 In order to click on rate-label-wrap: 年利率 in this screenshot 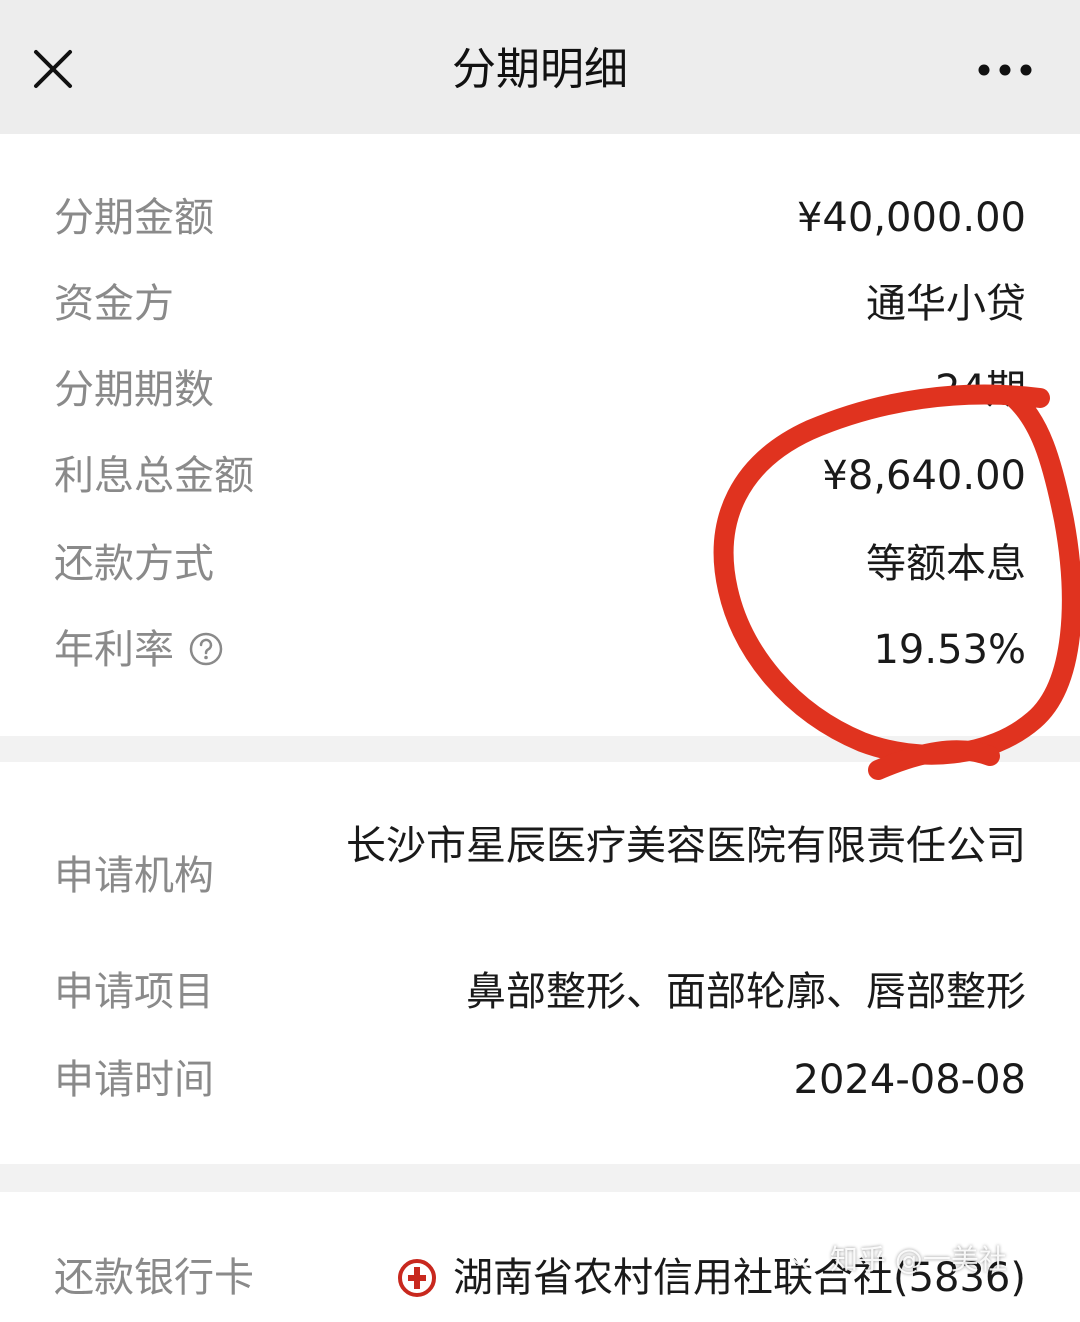, I will do `click(139, 650)`.